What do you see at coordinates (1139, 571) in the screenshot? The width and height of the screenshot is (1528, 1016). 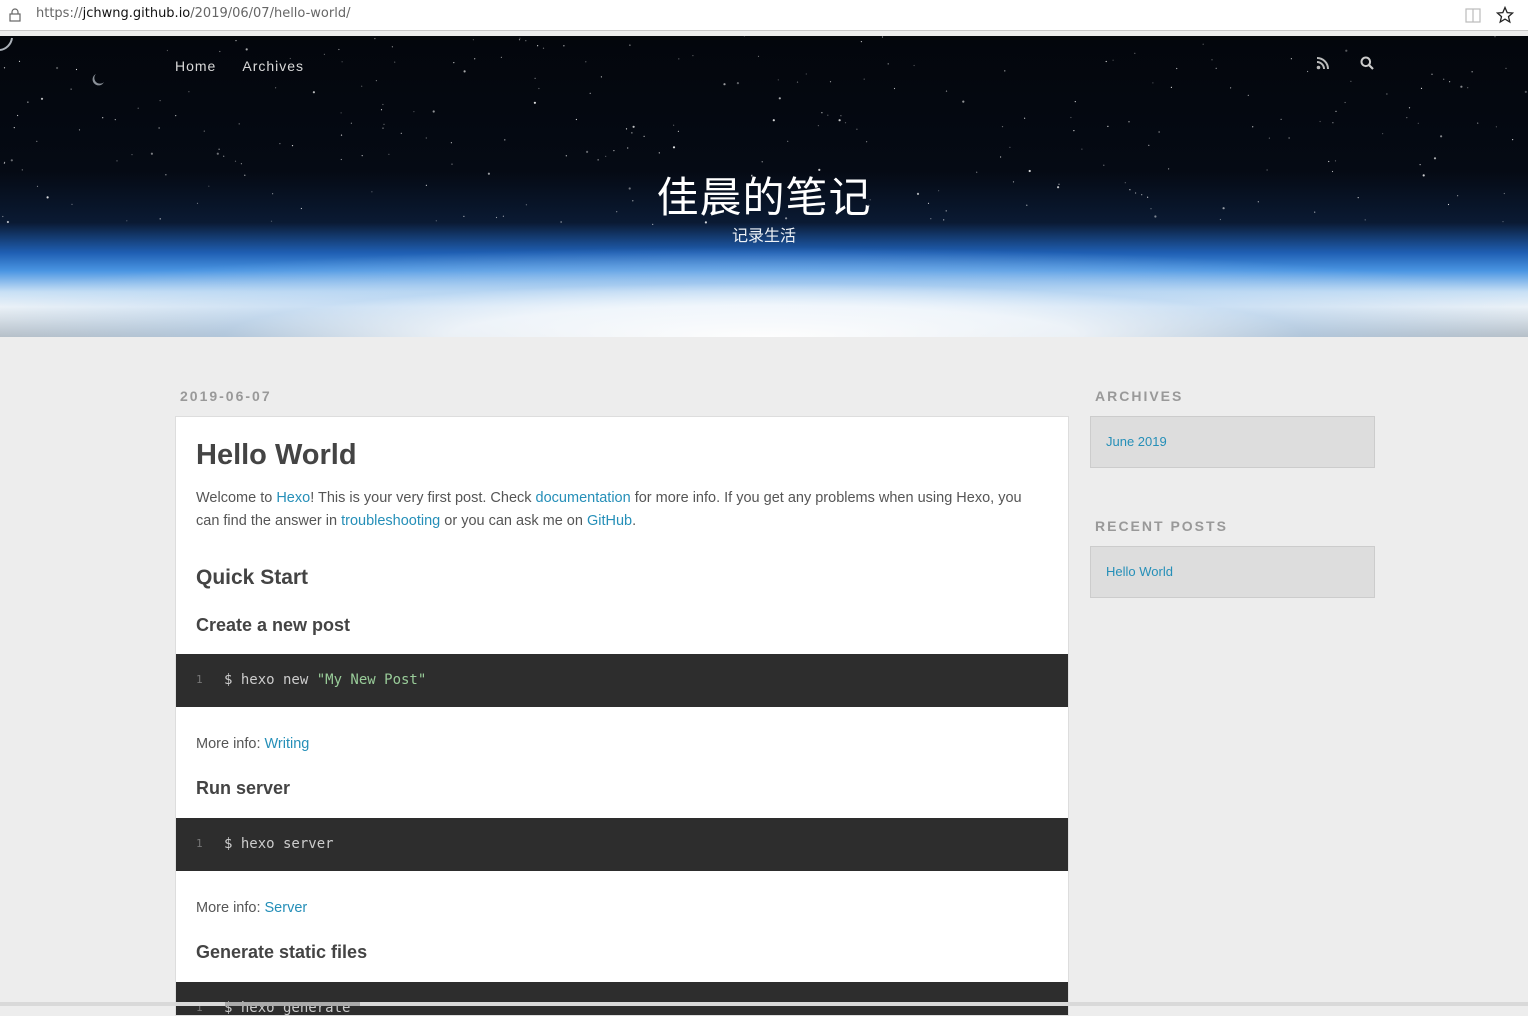 I see `recent-post-link: Hello World` at bounding box center [1139, 571].